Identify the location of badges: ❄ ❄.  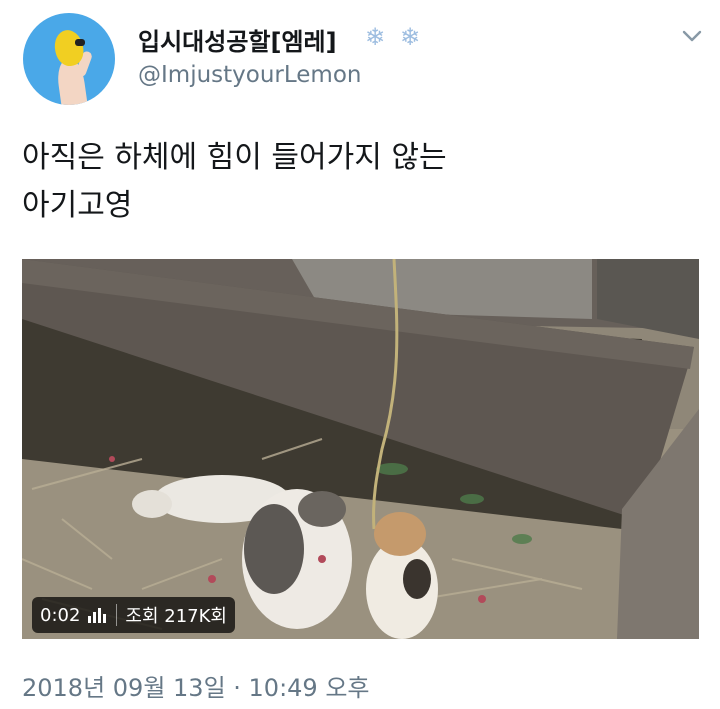
(394, 37).